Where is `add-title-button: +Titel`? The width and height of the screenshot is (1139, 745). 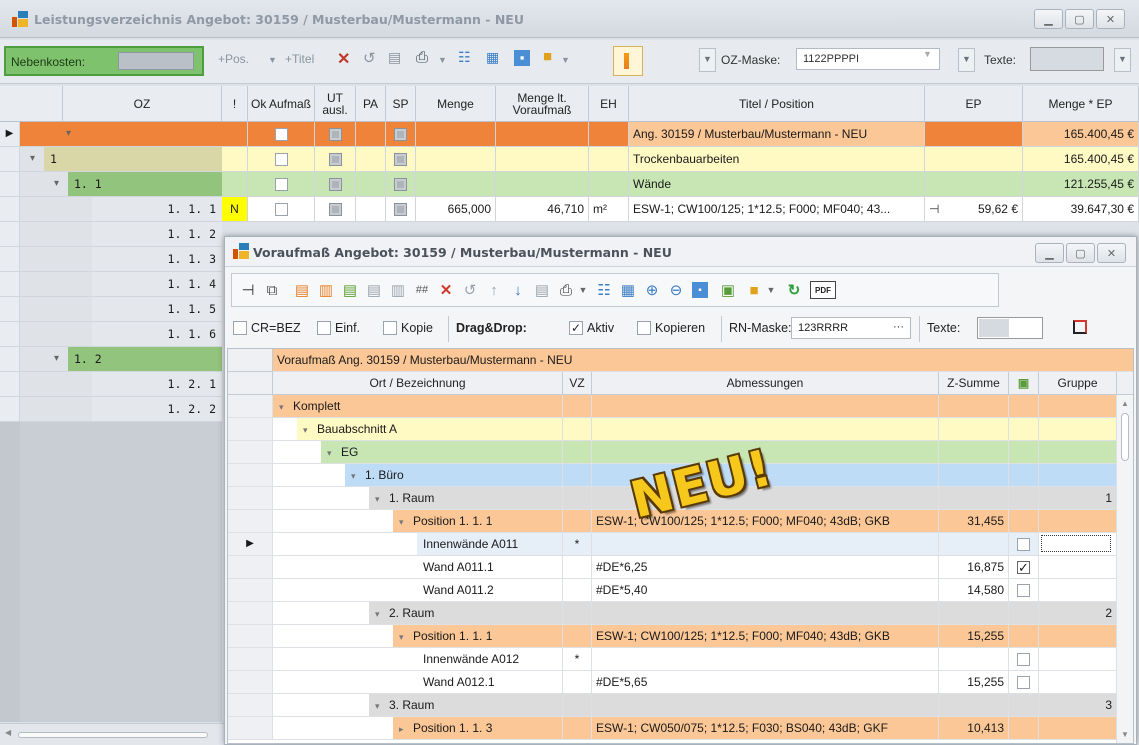
add-title-button: +Titel is located at coordinates (299, 59).